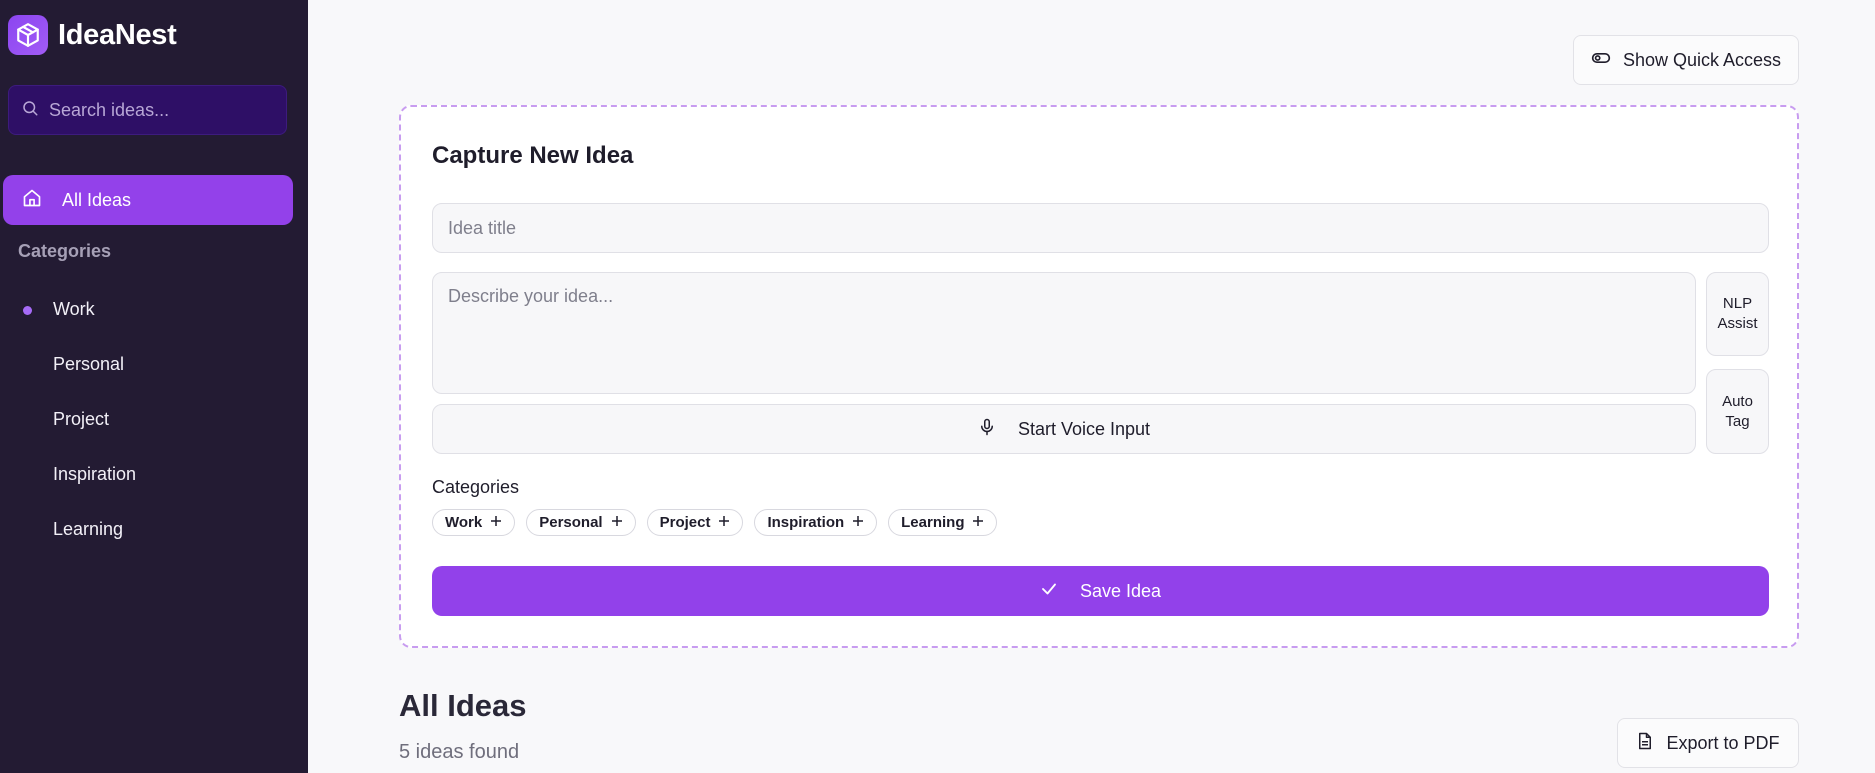  I want to click on chip-label: Inspiration, so click(806, 522).